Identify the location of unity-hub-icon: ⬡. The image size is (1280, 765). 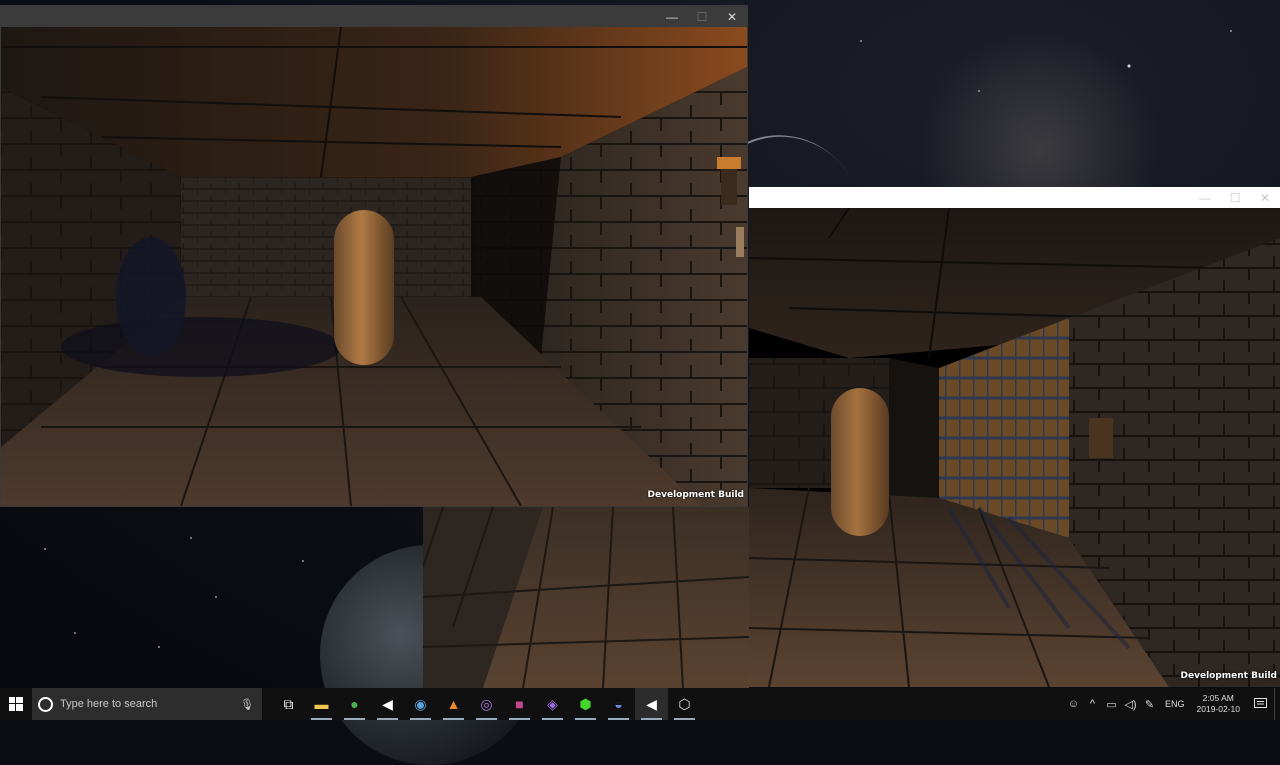
(684, 704).